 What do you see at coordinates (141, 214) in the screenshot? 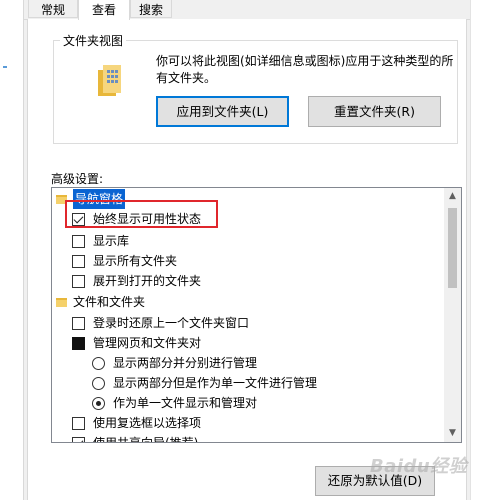
I see `annotation-highlight-box` at bounding box center [141, 214].